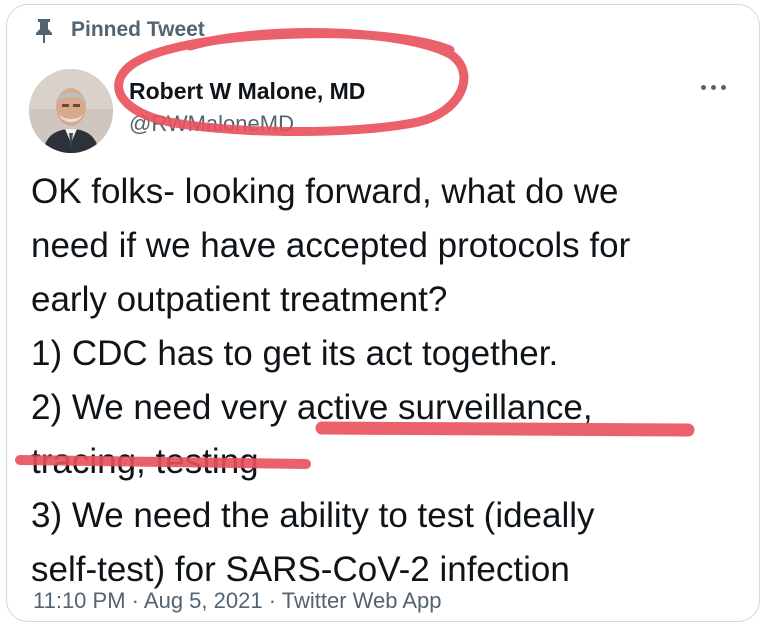  I want to click on avatar, so click(71, 111).